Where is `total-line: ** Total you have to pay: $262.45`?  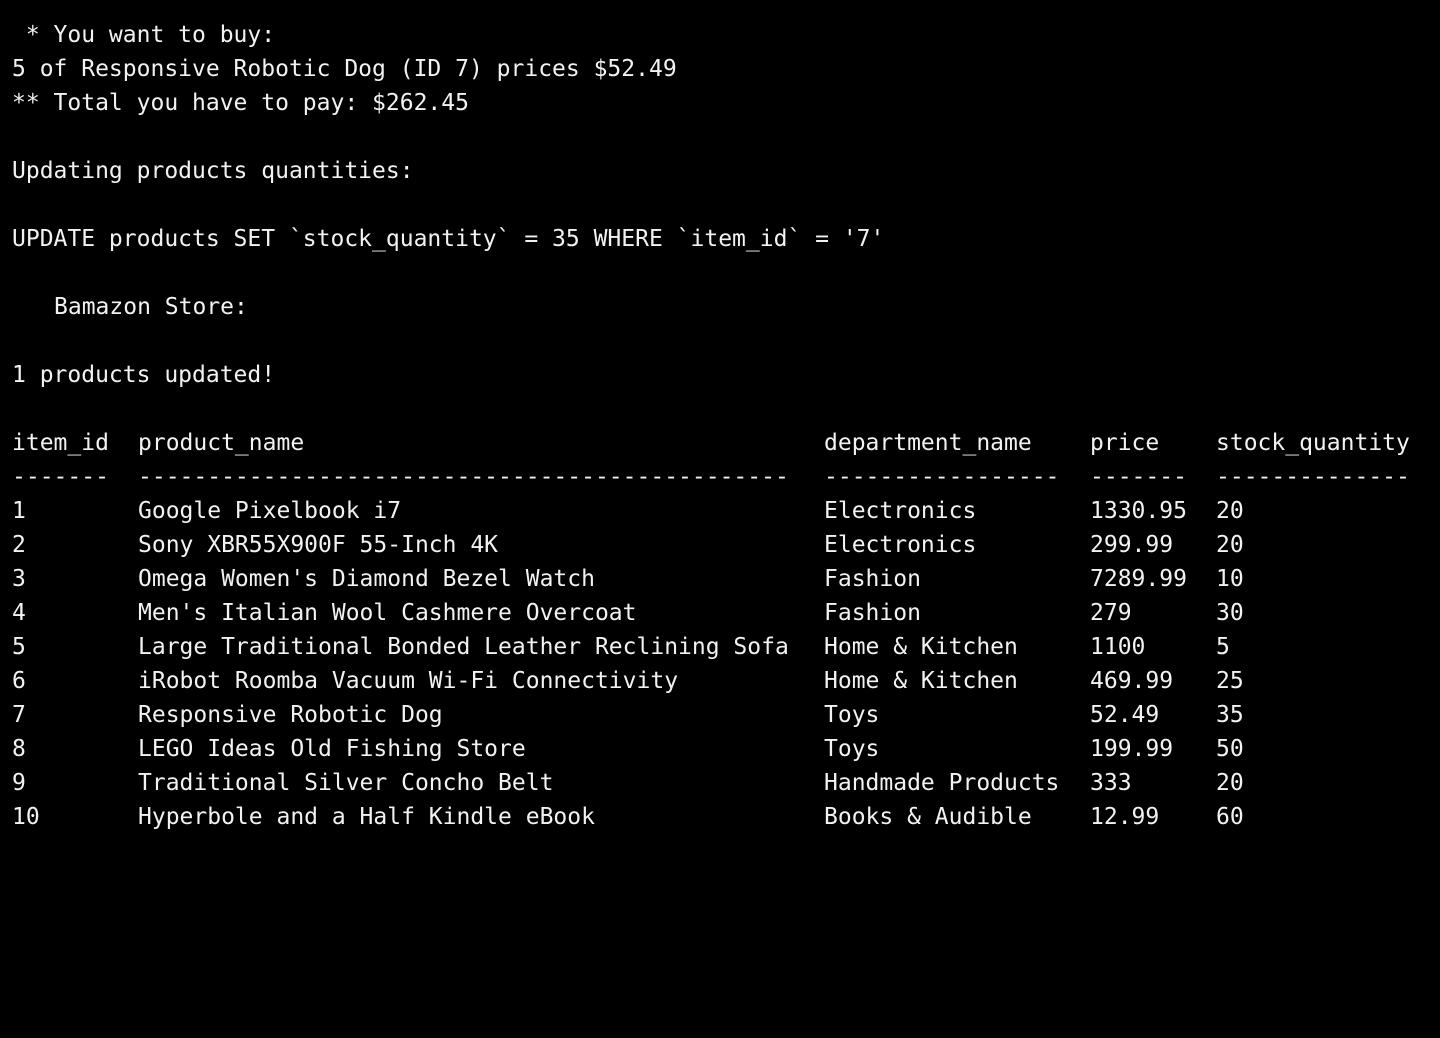
total-line: ** Total you have to pay: $262.45 is located at coordinates (240, 103).